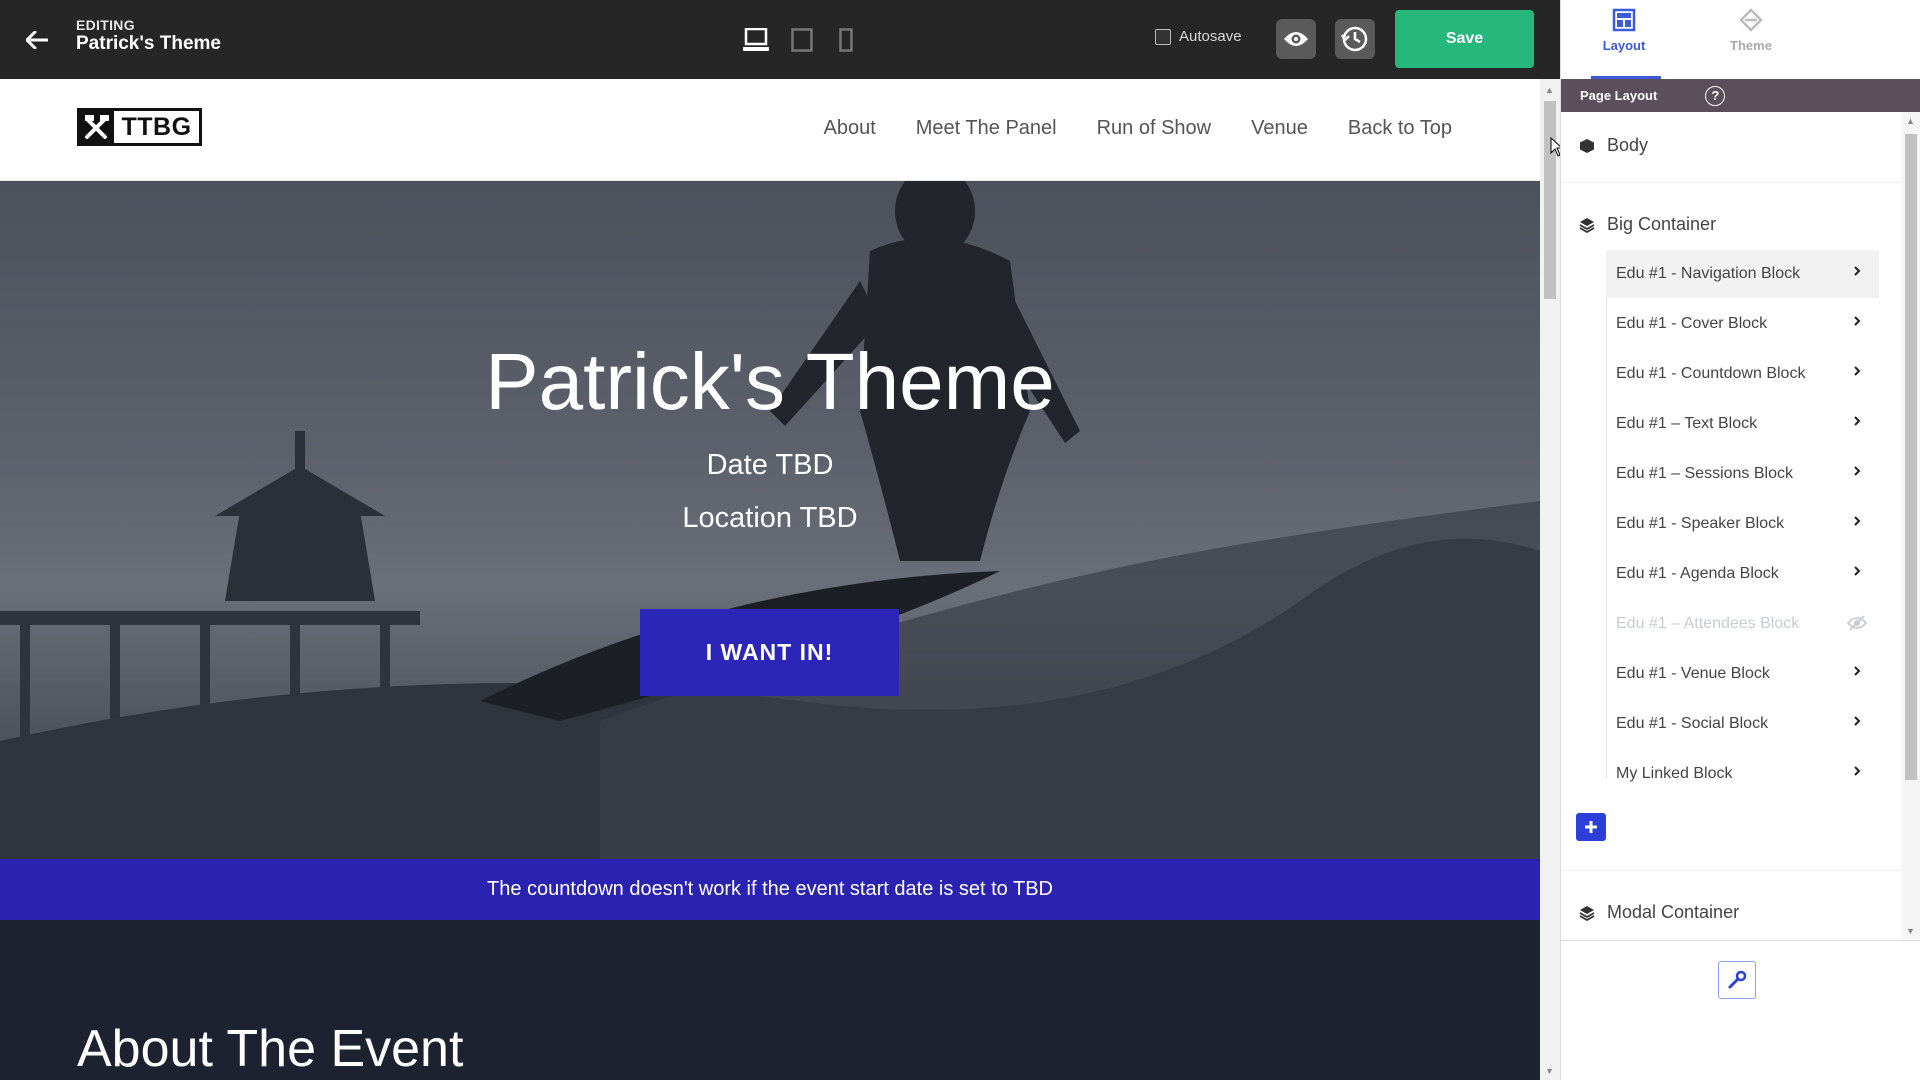 This screenshot has width=1920, height=1080. I want to click on block-label: My Linked Block, so click(1674, 773).